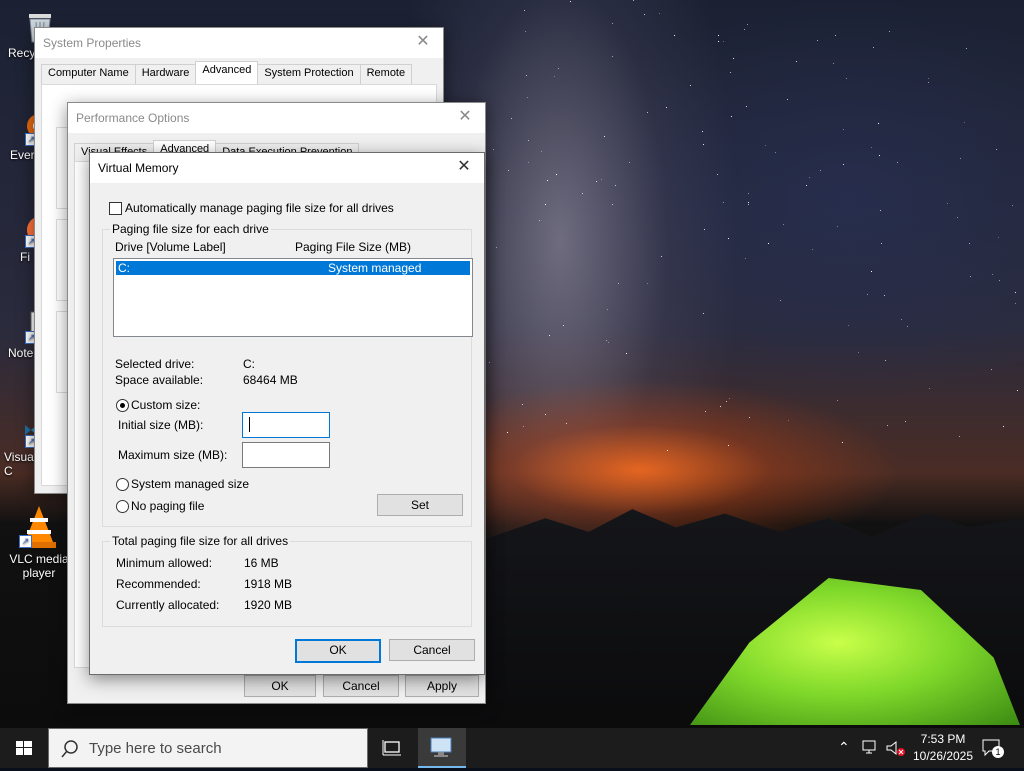  Describe the element at coordinates (227, 72) in the screenshot. I see `tab-advanced: Advanced` at that location.